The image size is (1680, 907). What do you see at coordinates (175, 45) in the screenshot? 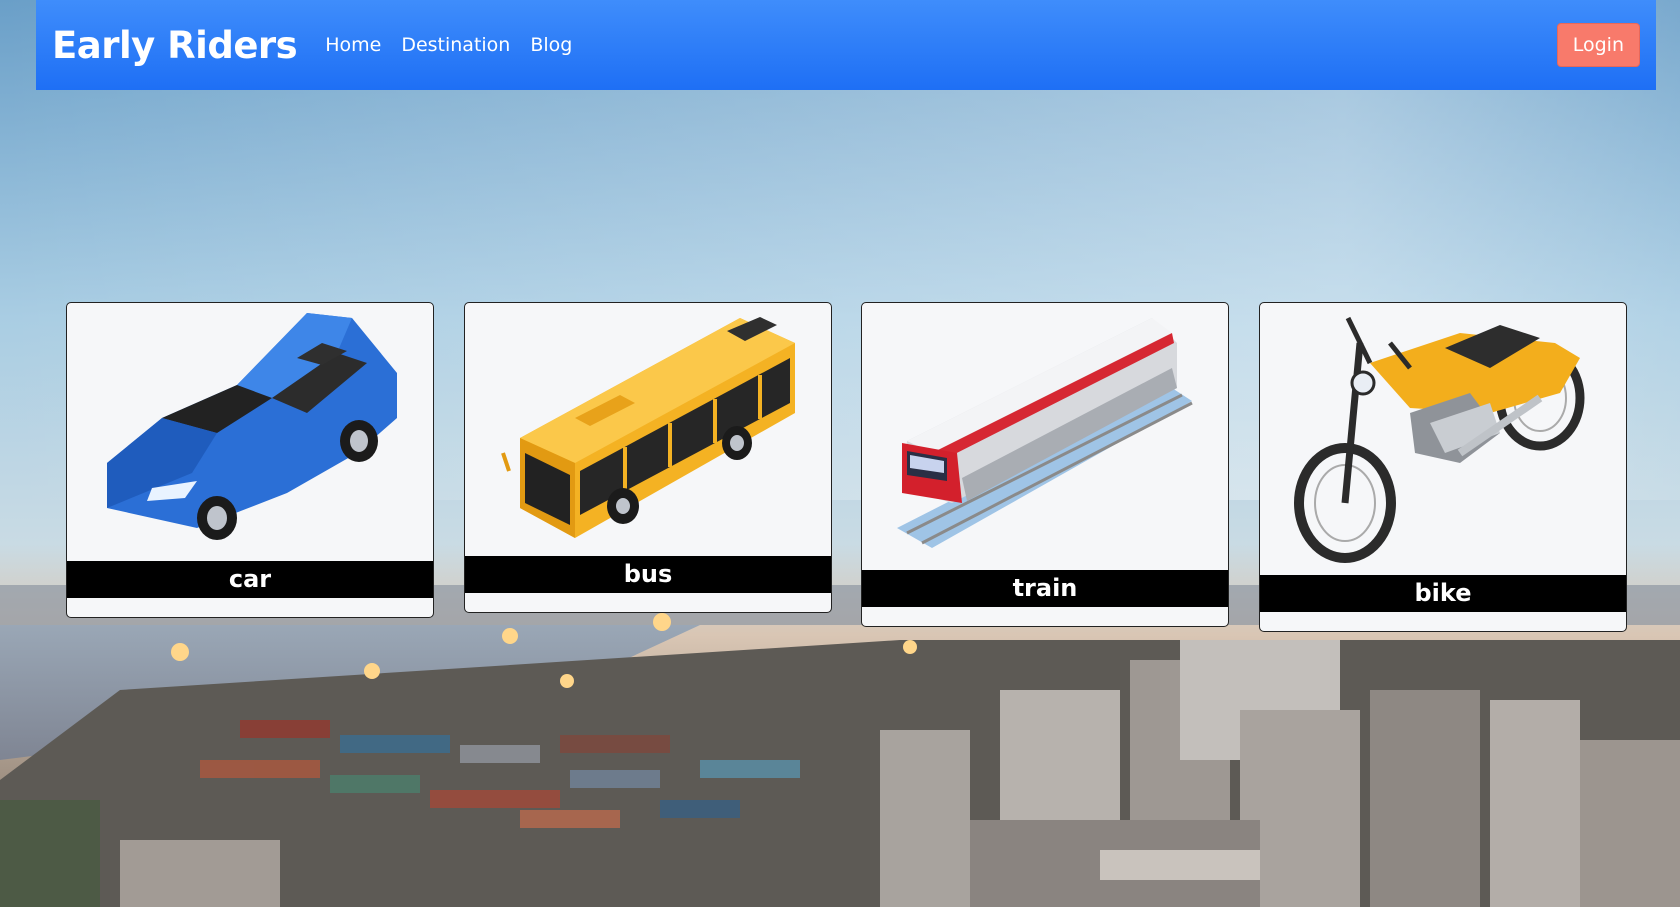
I see `brand-logo: Early Riders` at bounding box center [175, 45].